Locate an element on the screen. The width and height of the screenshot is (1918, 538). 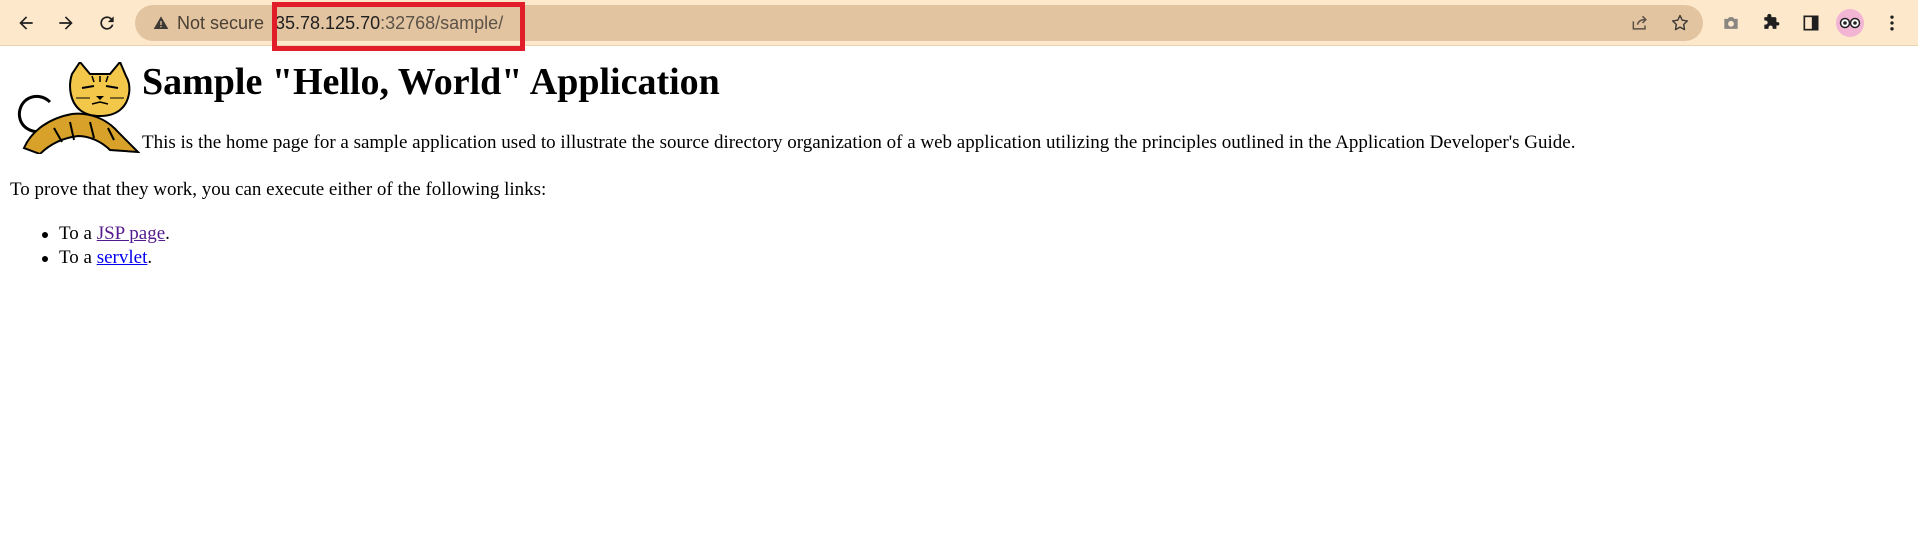
links-list: To a JSP page. To a servlet. is located at coordinates (106, 246).